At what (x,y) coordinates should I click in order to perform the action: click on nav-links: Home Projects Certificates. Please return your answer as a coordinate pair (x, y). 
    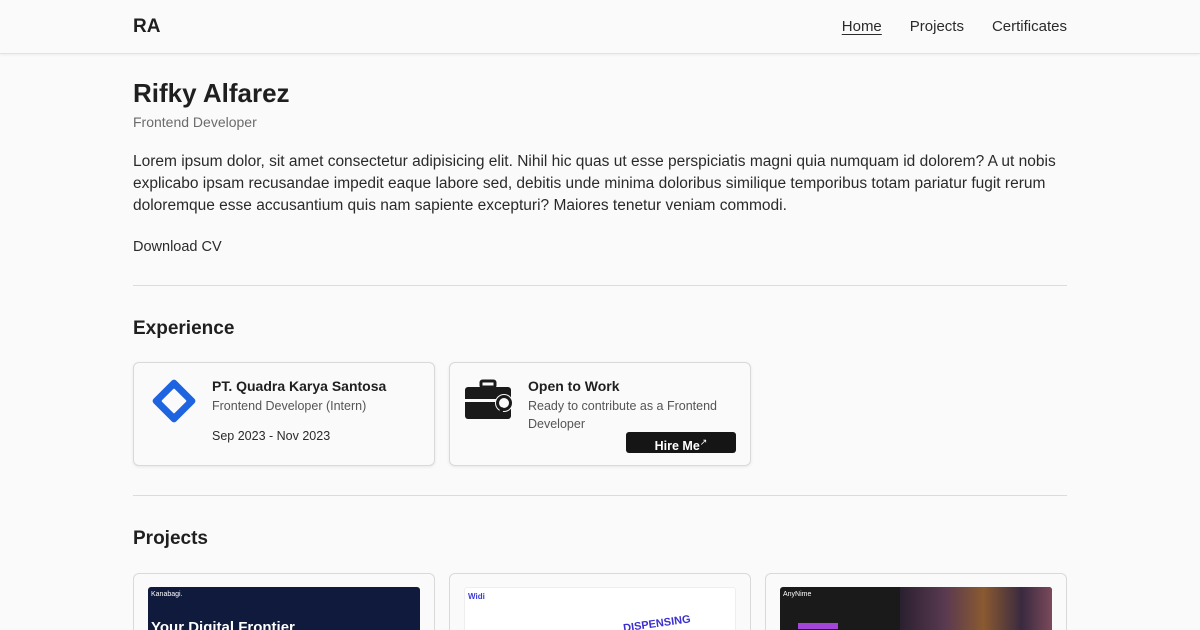
    Looking at the image, I should click on (954, 26).